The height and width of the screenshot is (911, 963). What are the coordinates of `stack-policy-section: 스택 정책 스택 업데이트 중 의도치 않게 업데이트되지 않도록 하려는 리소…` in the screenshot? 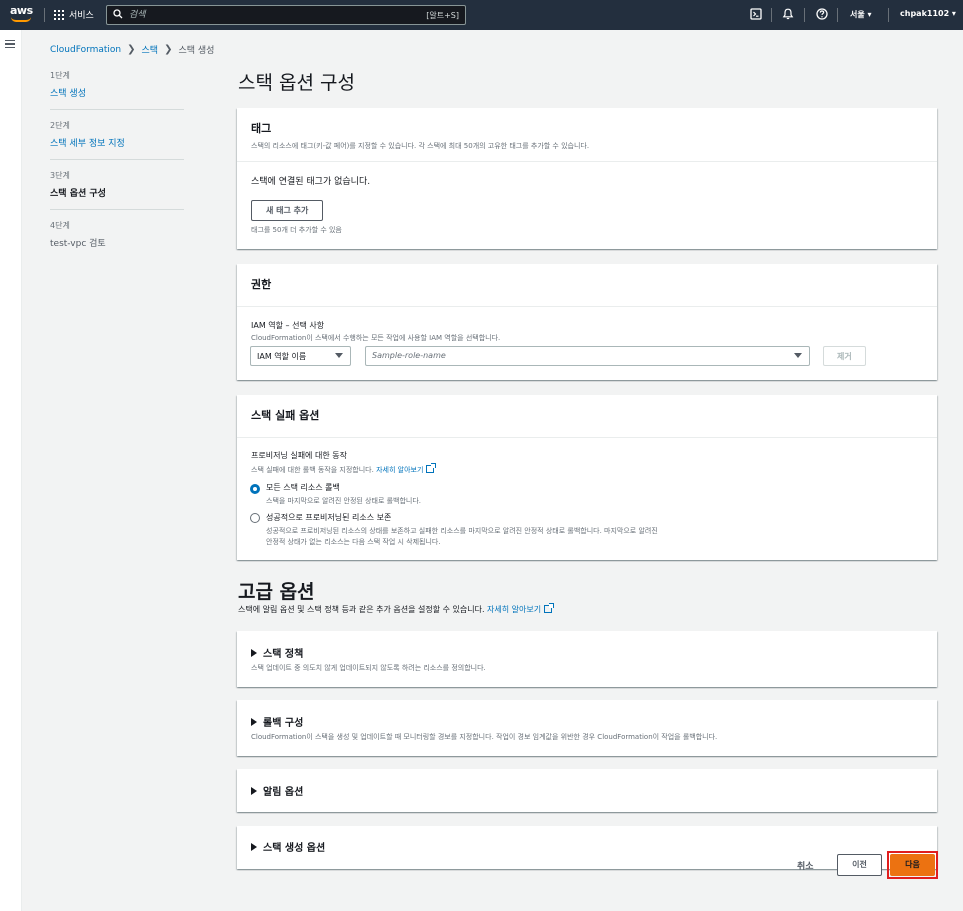 It's located at (587, 659).